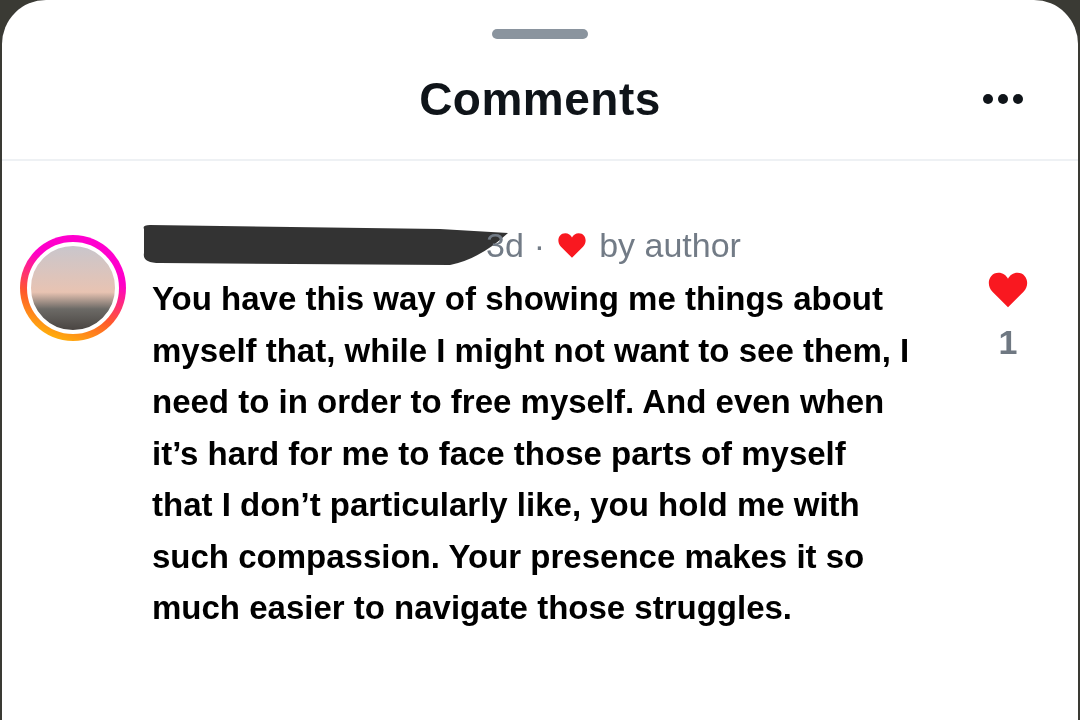 This screenshot has width=1080, height=720. Describe the element at coordinates (1008, 290) in the screenshot. I see `like-heart-icon` at that location.